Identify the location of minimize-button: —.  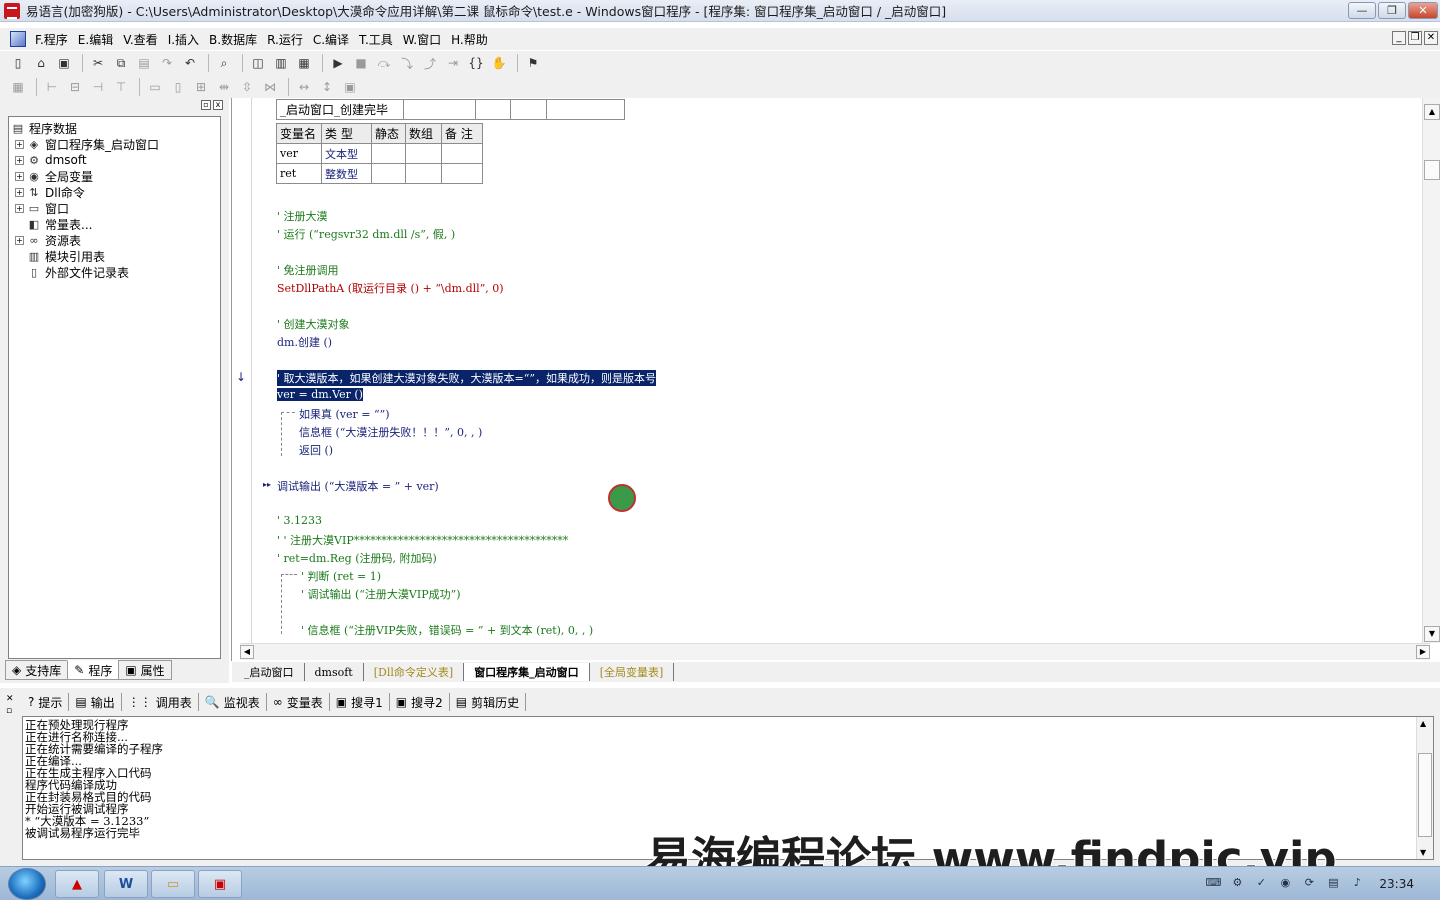
(1362, 10).